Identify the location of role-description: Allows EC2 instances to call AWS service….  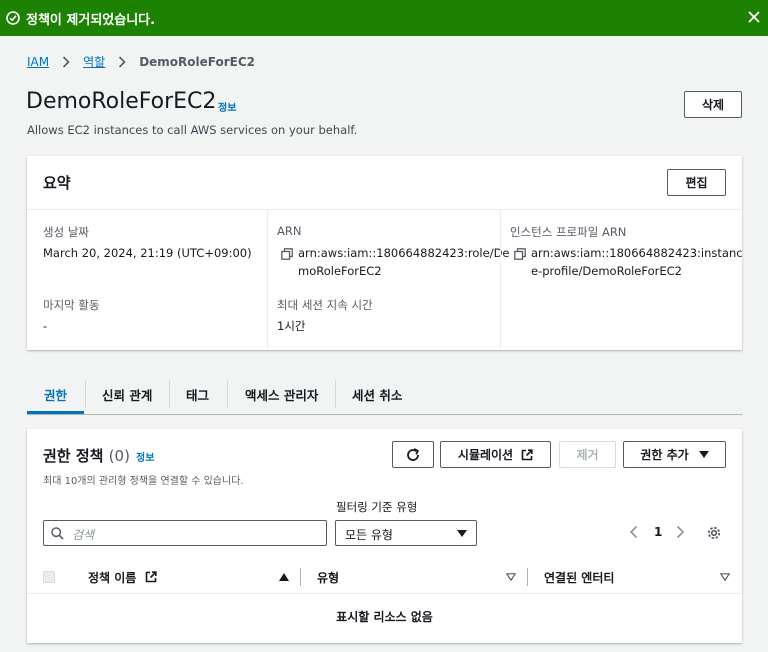
(192, 130).